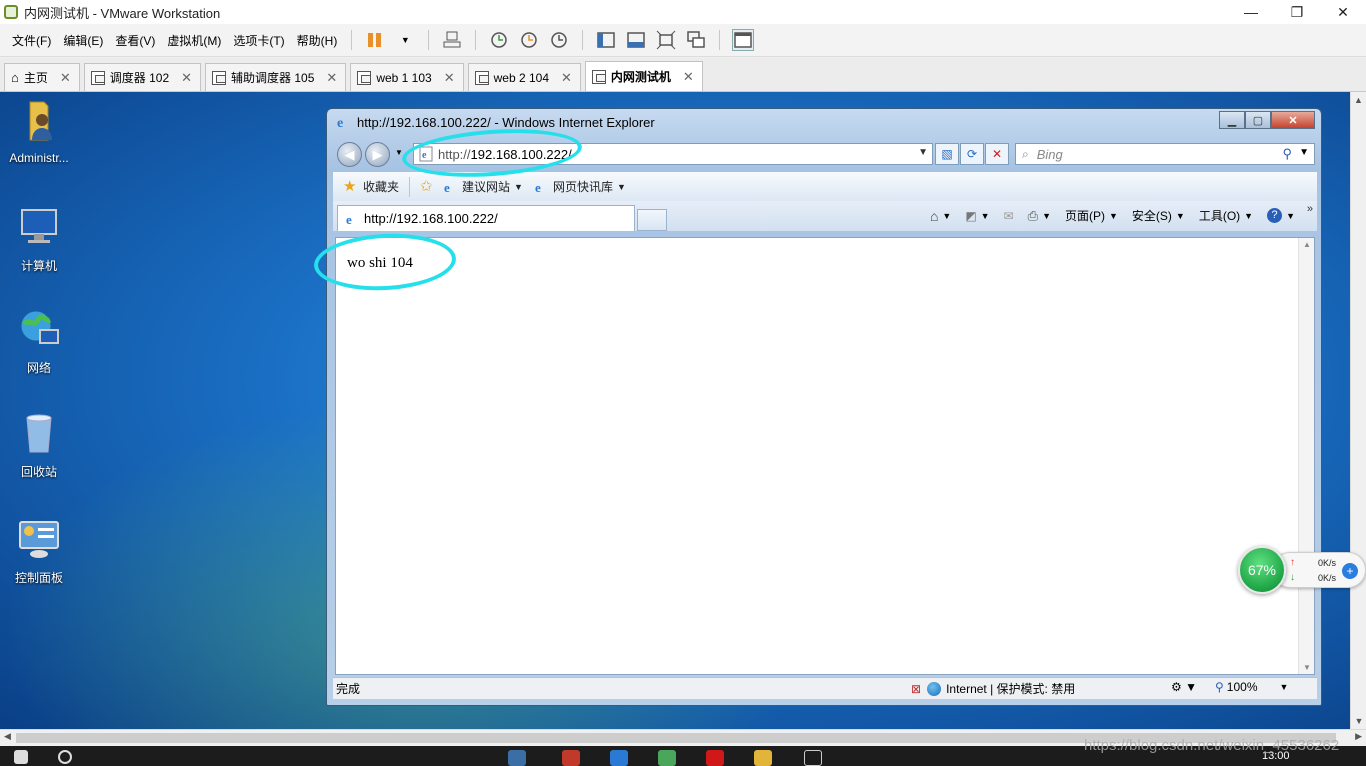 The width and height of the screenshot is (1366, 766). I want to click on desktop-icon-computer: 计算机, so click(39, 239).